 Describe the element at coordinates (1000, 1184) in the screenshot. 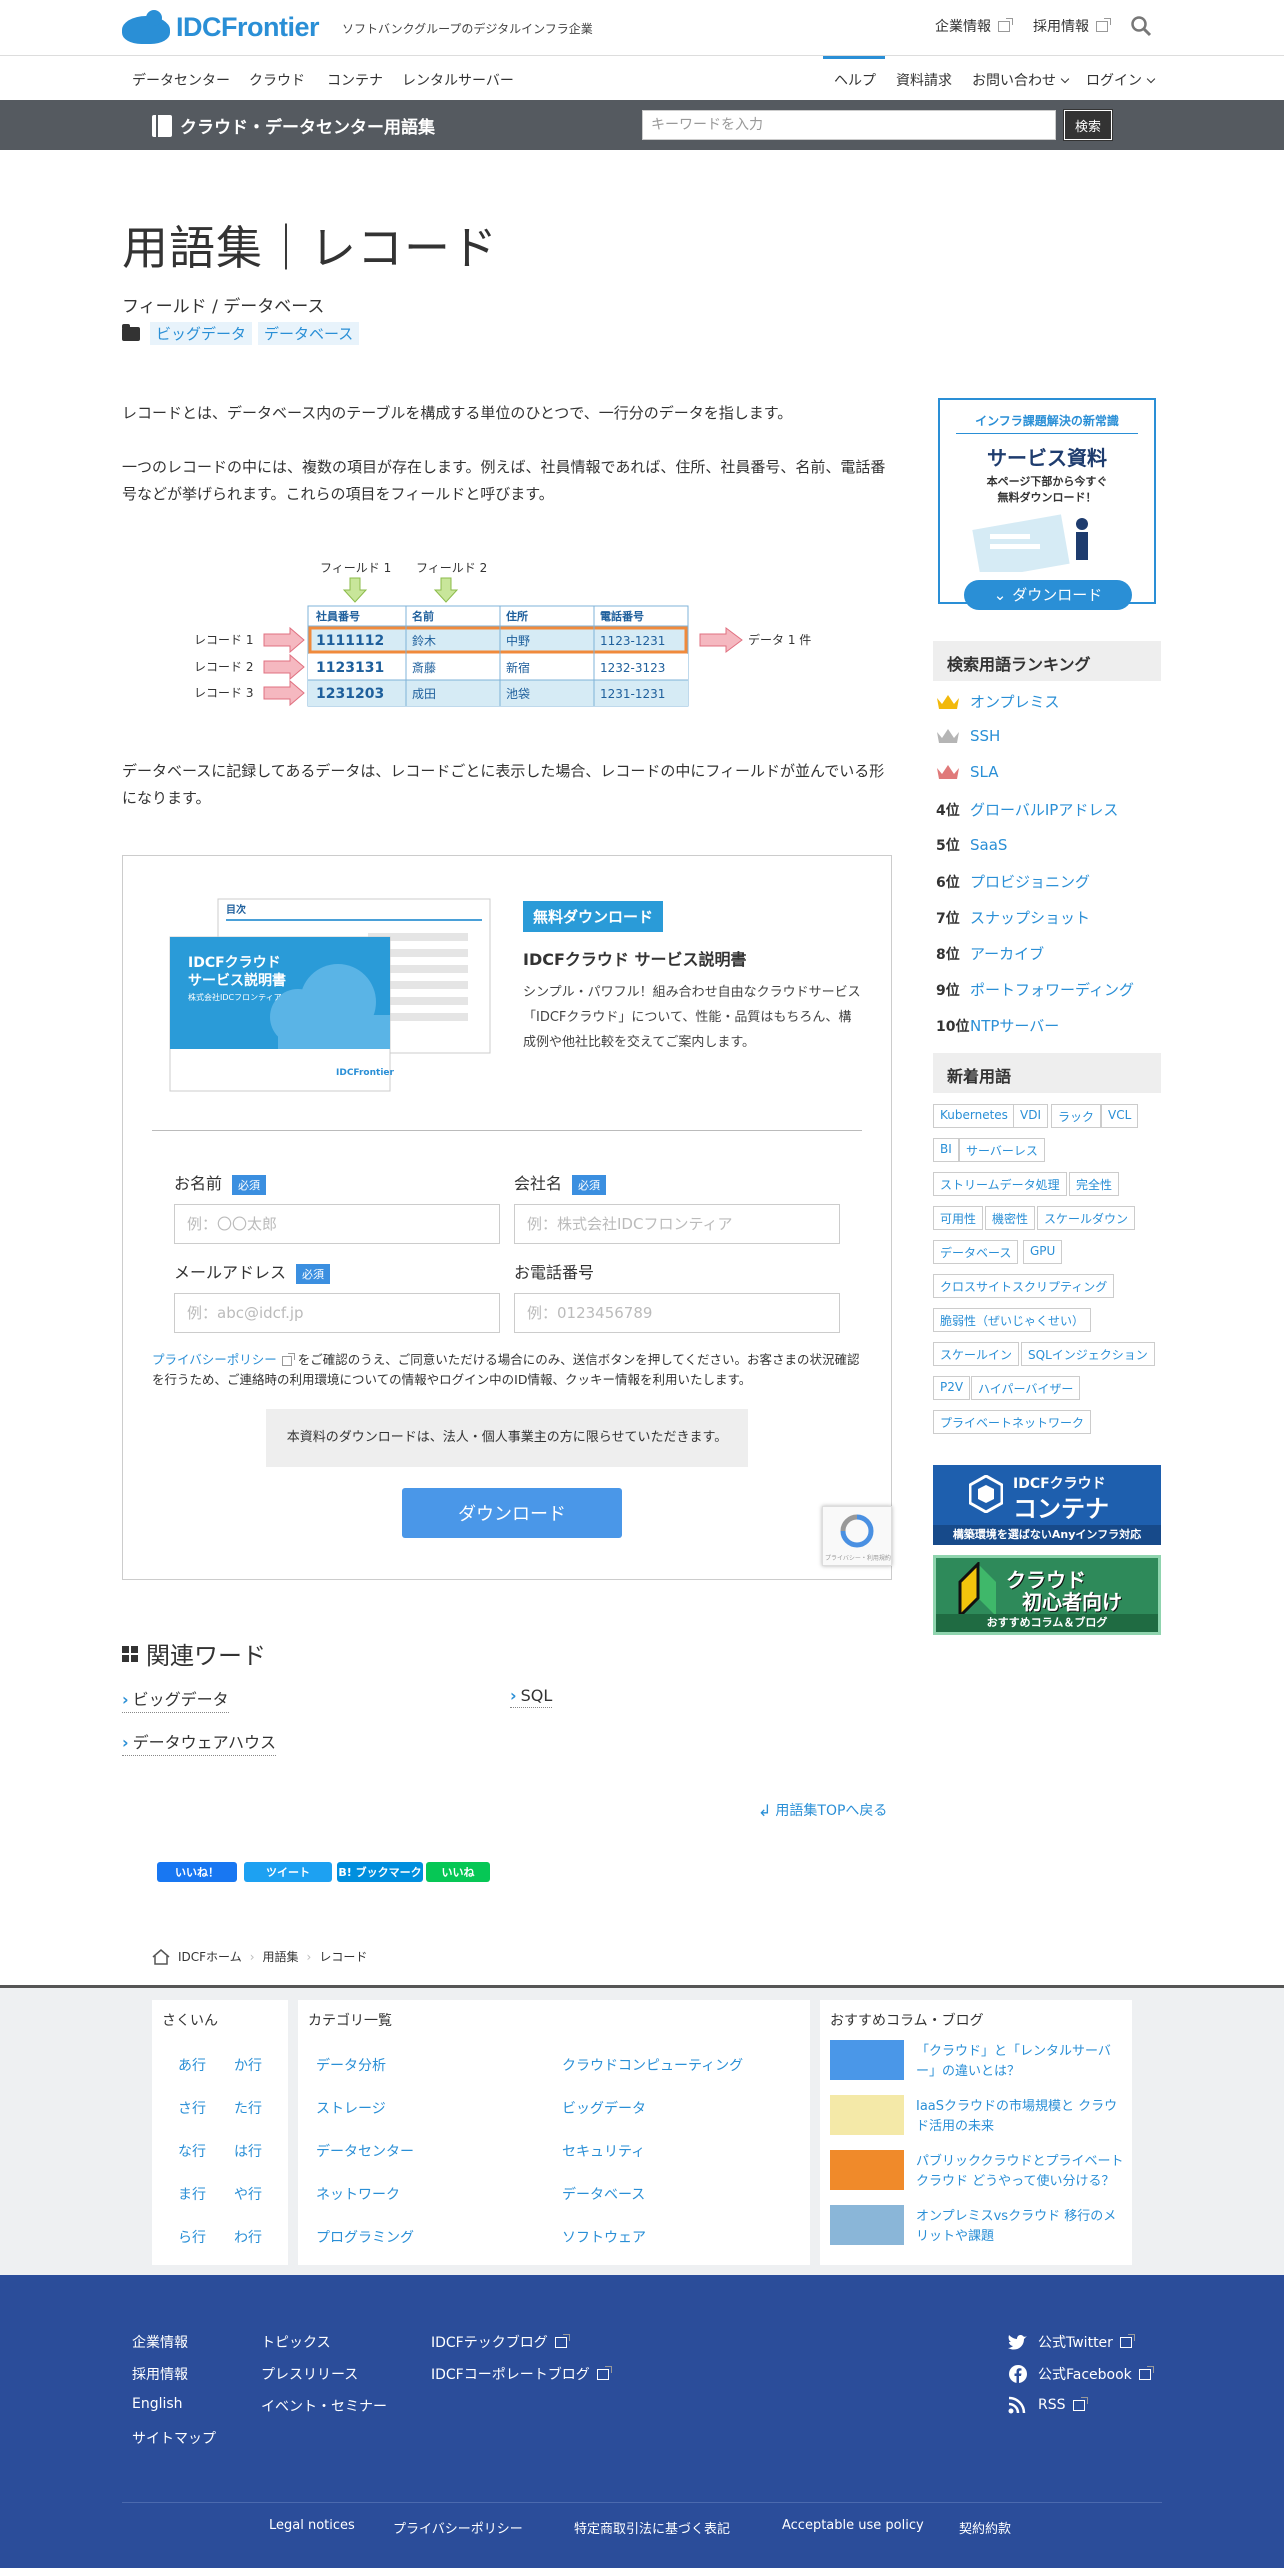

I see `new-term-tag: ストリームデータ処理` at that location.